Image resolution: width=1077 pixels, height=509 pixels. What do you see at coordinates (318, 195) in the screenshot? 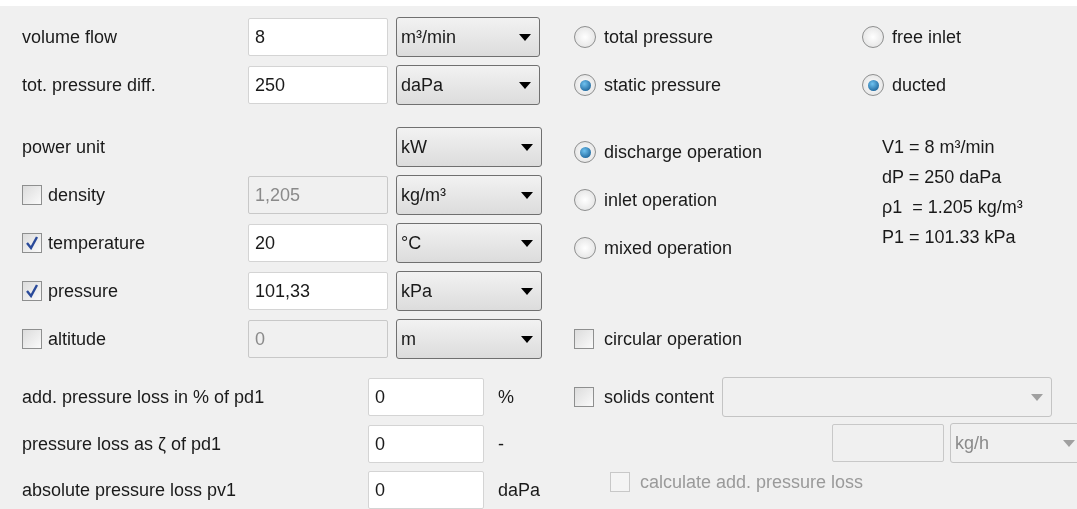
I see `input-field: 1,205` at bounding box center [318, 195].